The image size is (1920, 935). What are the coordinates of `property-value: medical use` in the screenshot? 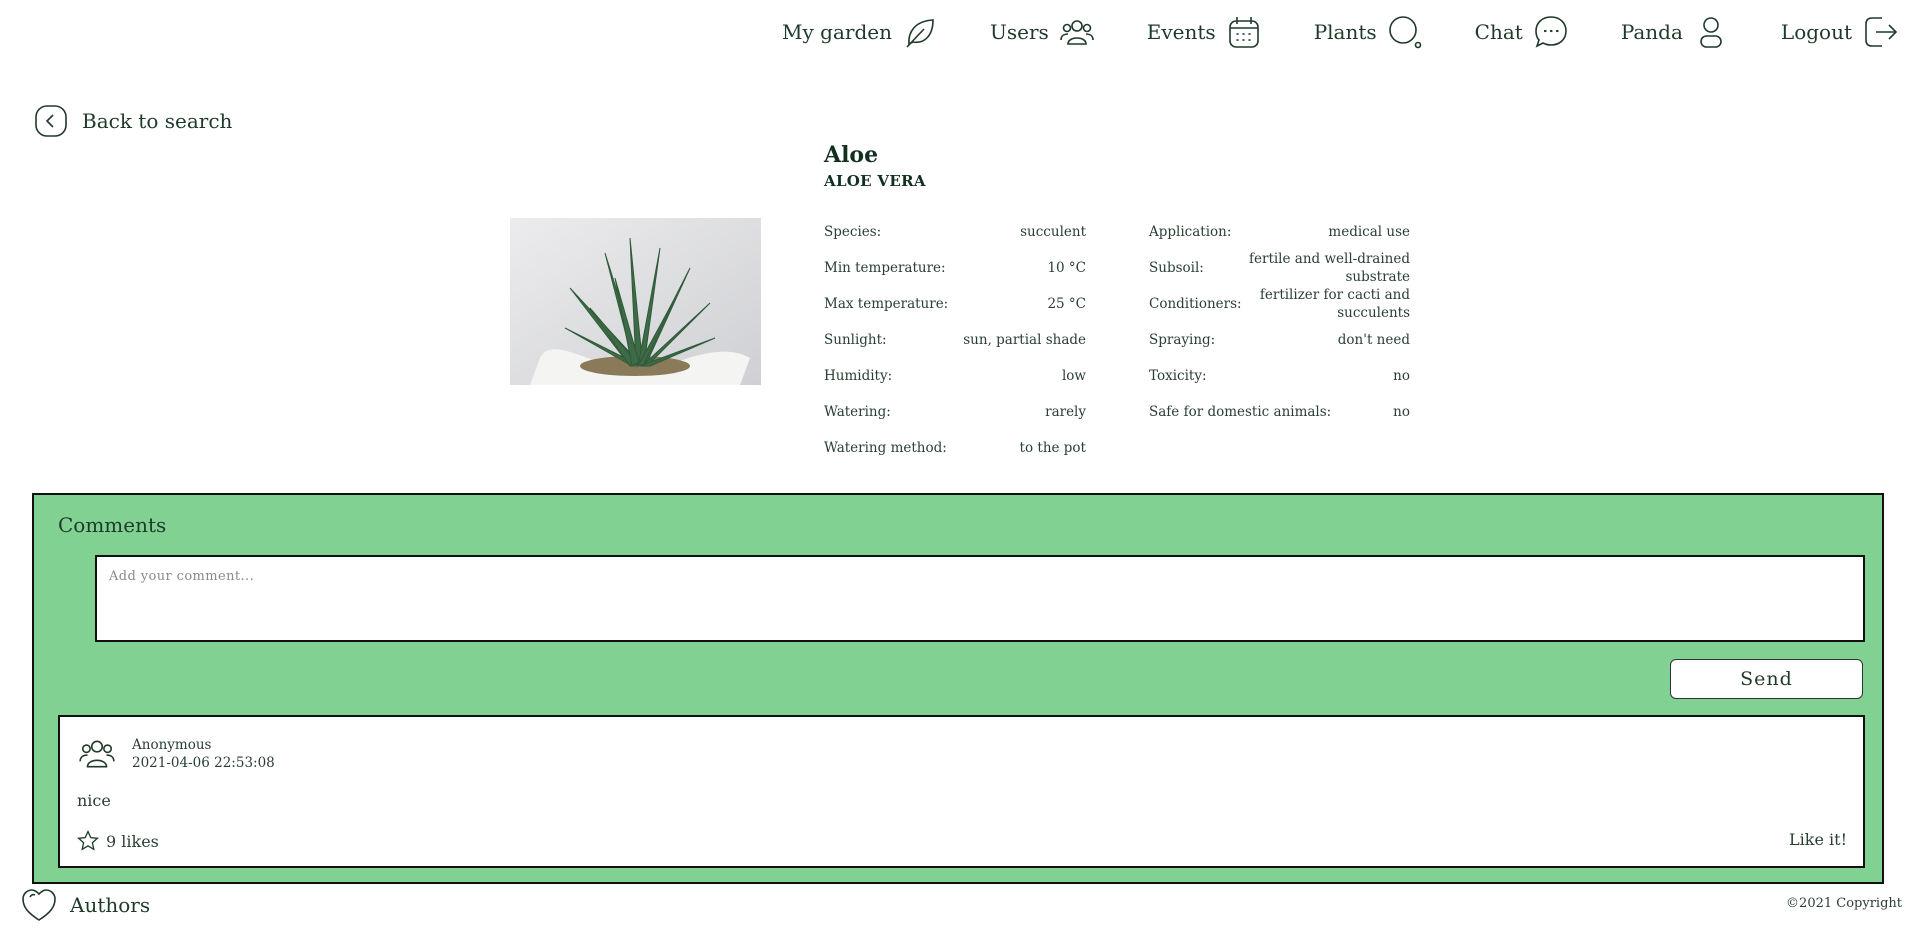 It's located at (1369, 232).